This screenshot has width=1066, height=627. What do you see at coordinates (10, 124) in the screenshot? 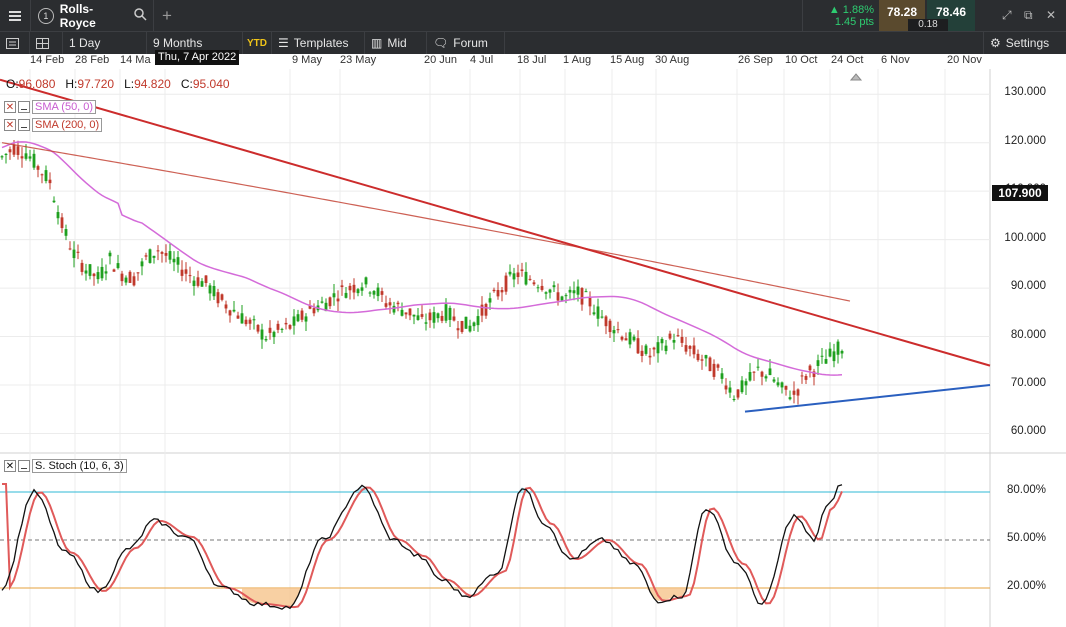
I see `remove-sma200-icon: ✕` at bounding box center [10, 124].